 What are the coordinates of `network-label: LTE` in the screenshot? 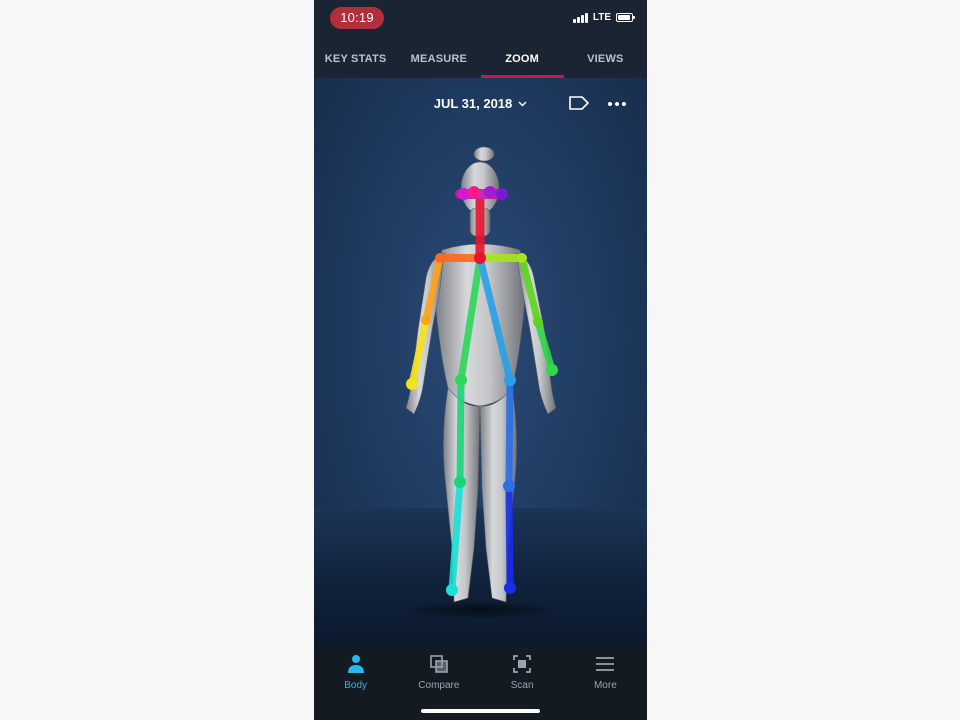 It's located at (601, 17).